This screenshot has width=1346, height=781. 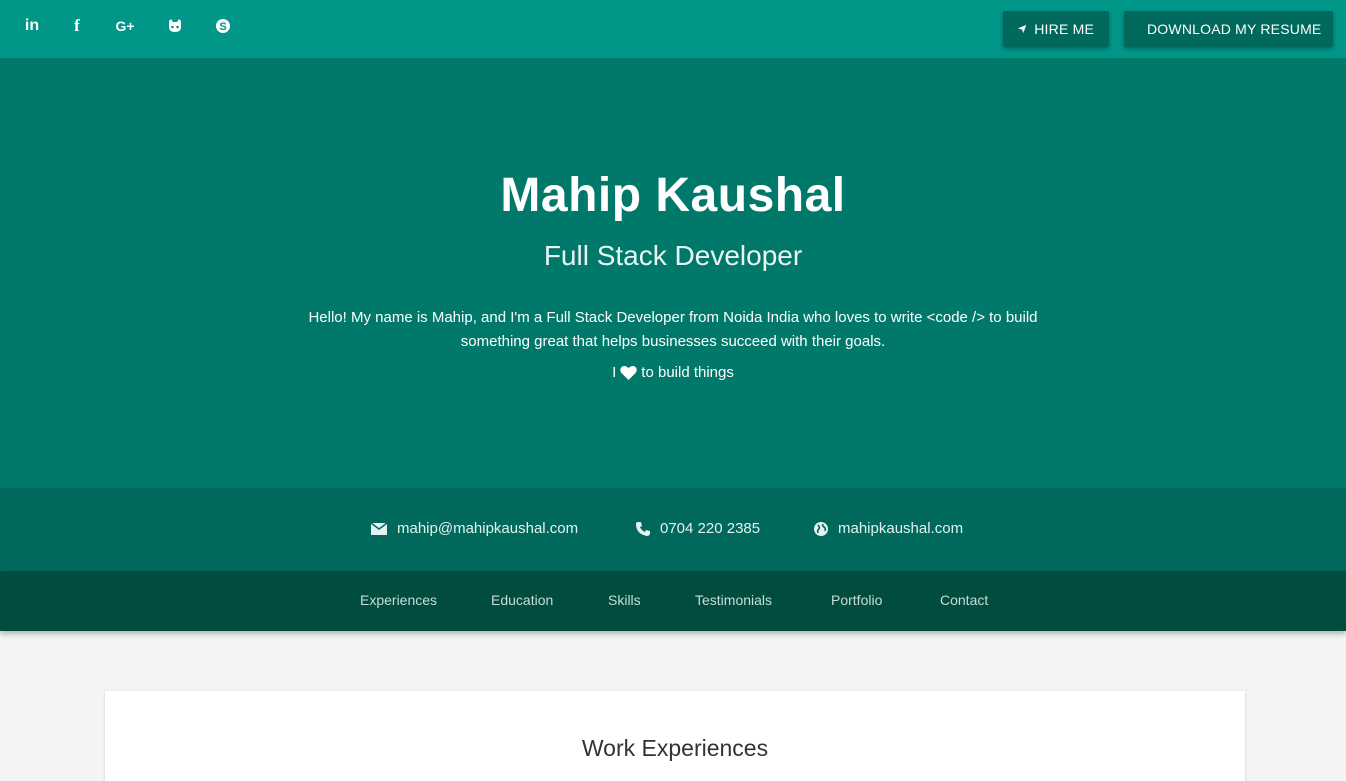 What do you see at coordinates (675, 748) in the screenshot?
I see `section-title: Work Experiences` at bounding box center [675, 748].